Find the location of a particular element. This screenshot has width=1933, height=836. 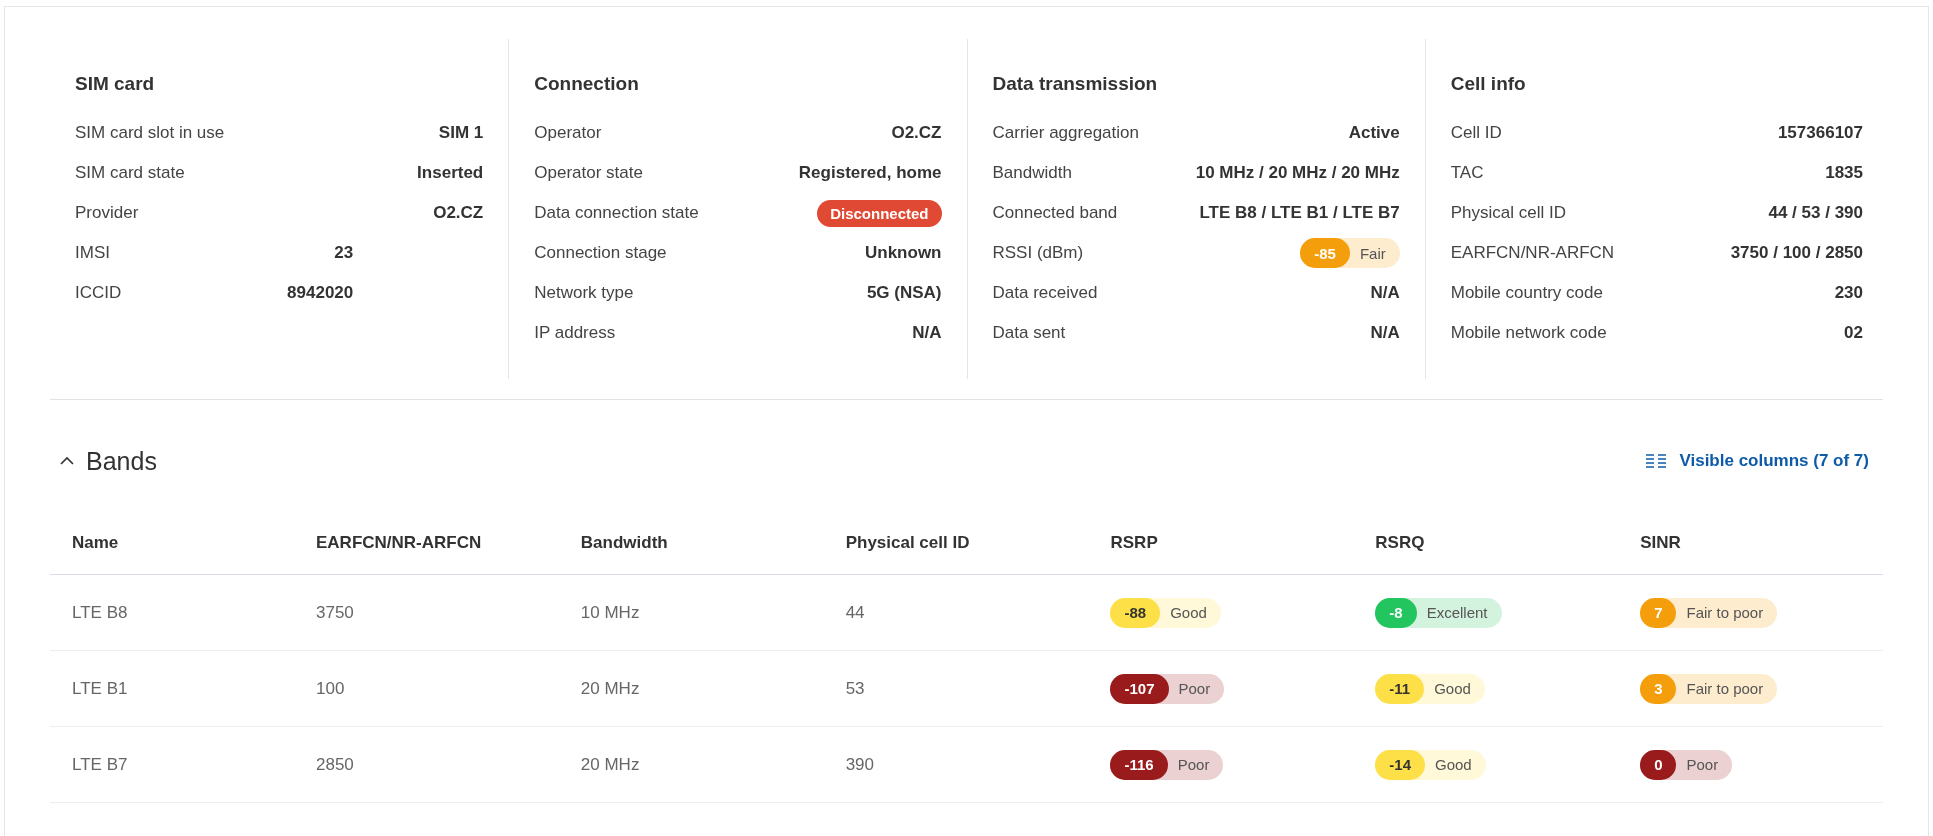

signal-badge: -107 Poor is located at coordinates (1167, 688).